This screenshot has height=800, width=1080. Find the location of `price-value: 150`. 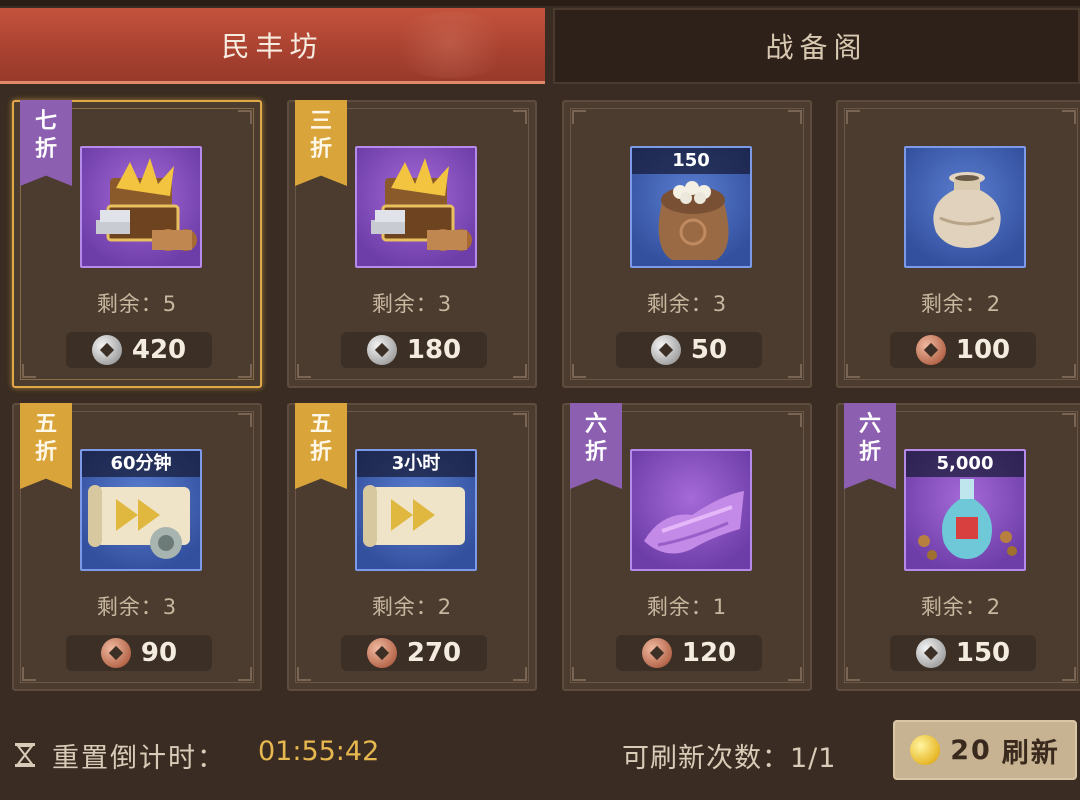

price-value: 150 is located at coordinates (983, 653).